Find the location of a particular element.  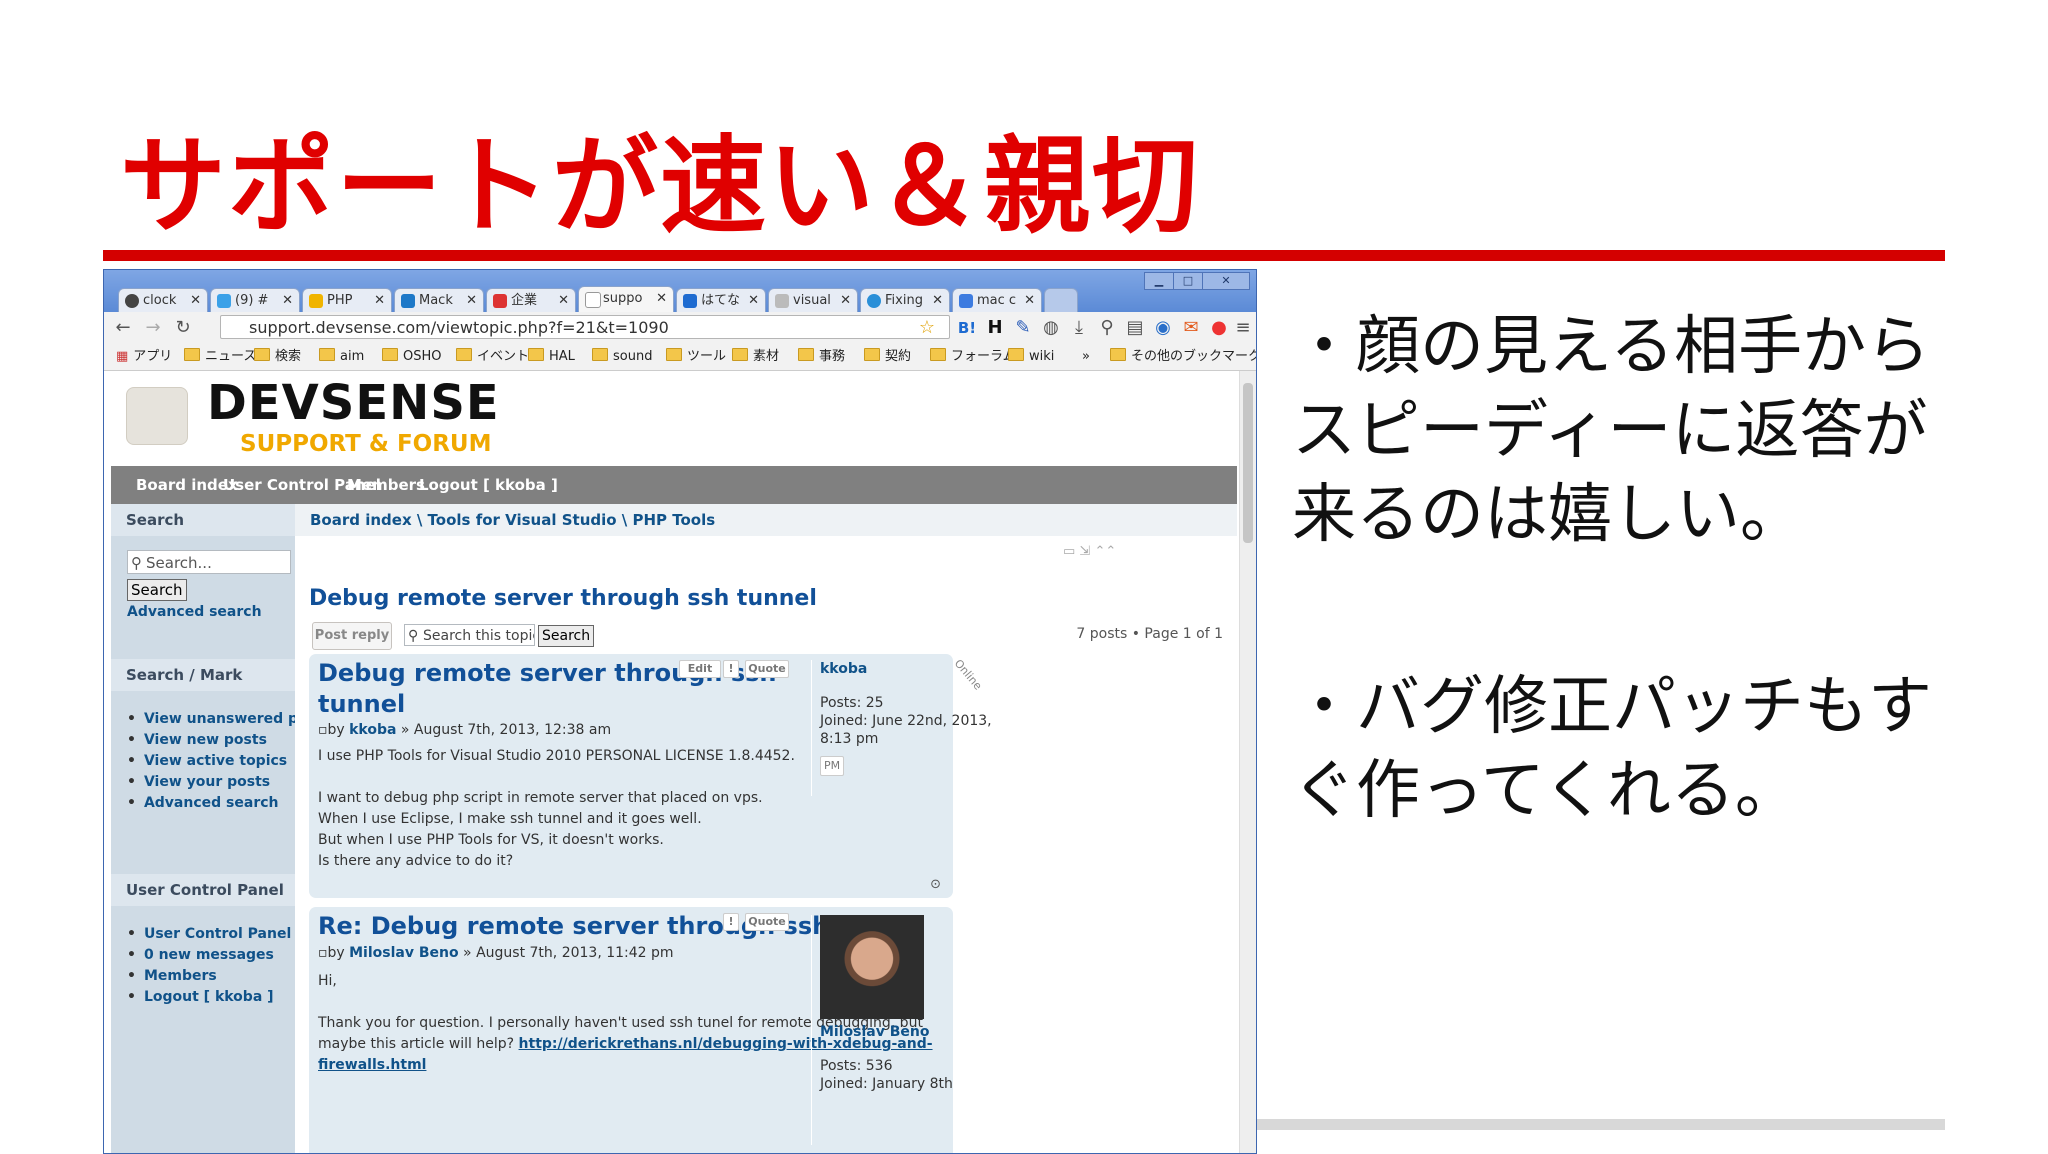

sidebar-search-heading: Search is located at coordinates (203, 520).